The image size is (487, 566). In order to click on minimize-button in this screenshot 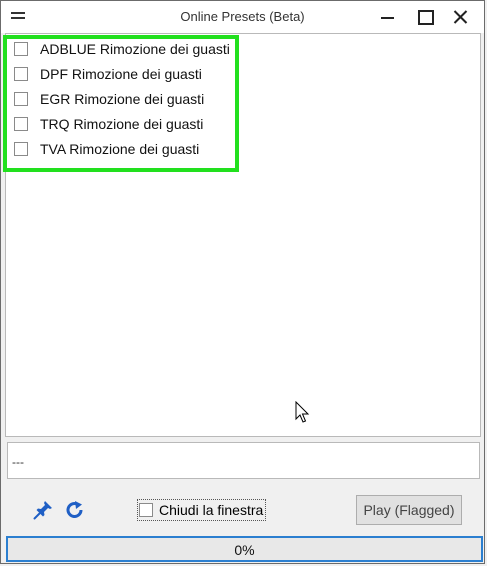, I will do `click(388, 17)`.